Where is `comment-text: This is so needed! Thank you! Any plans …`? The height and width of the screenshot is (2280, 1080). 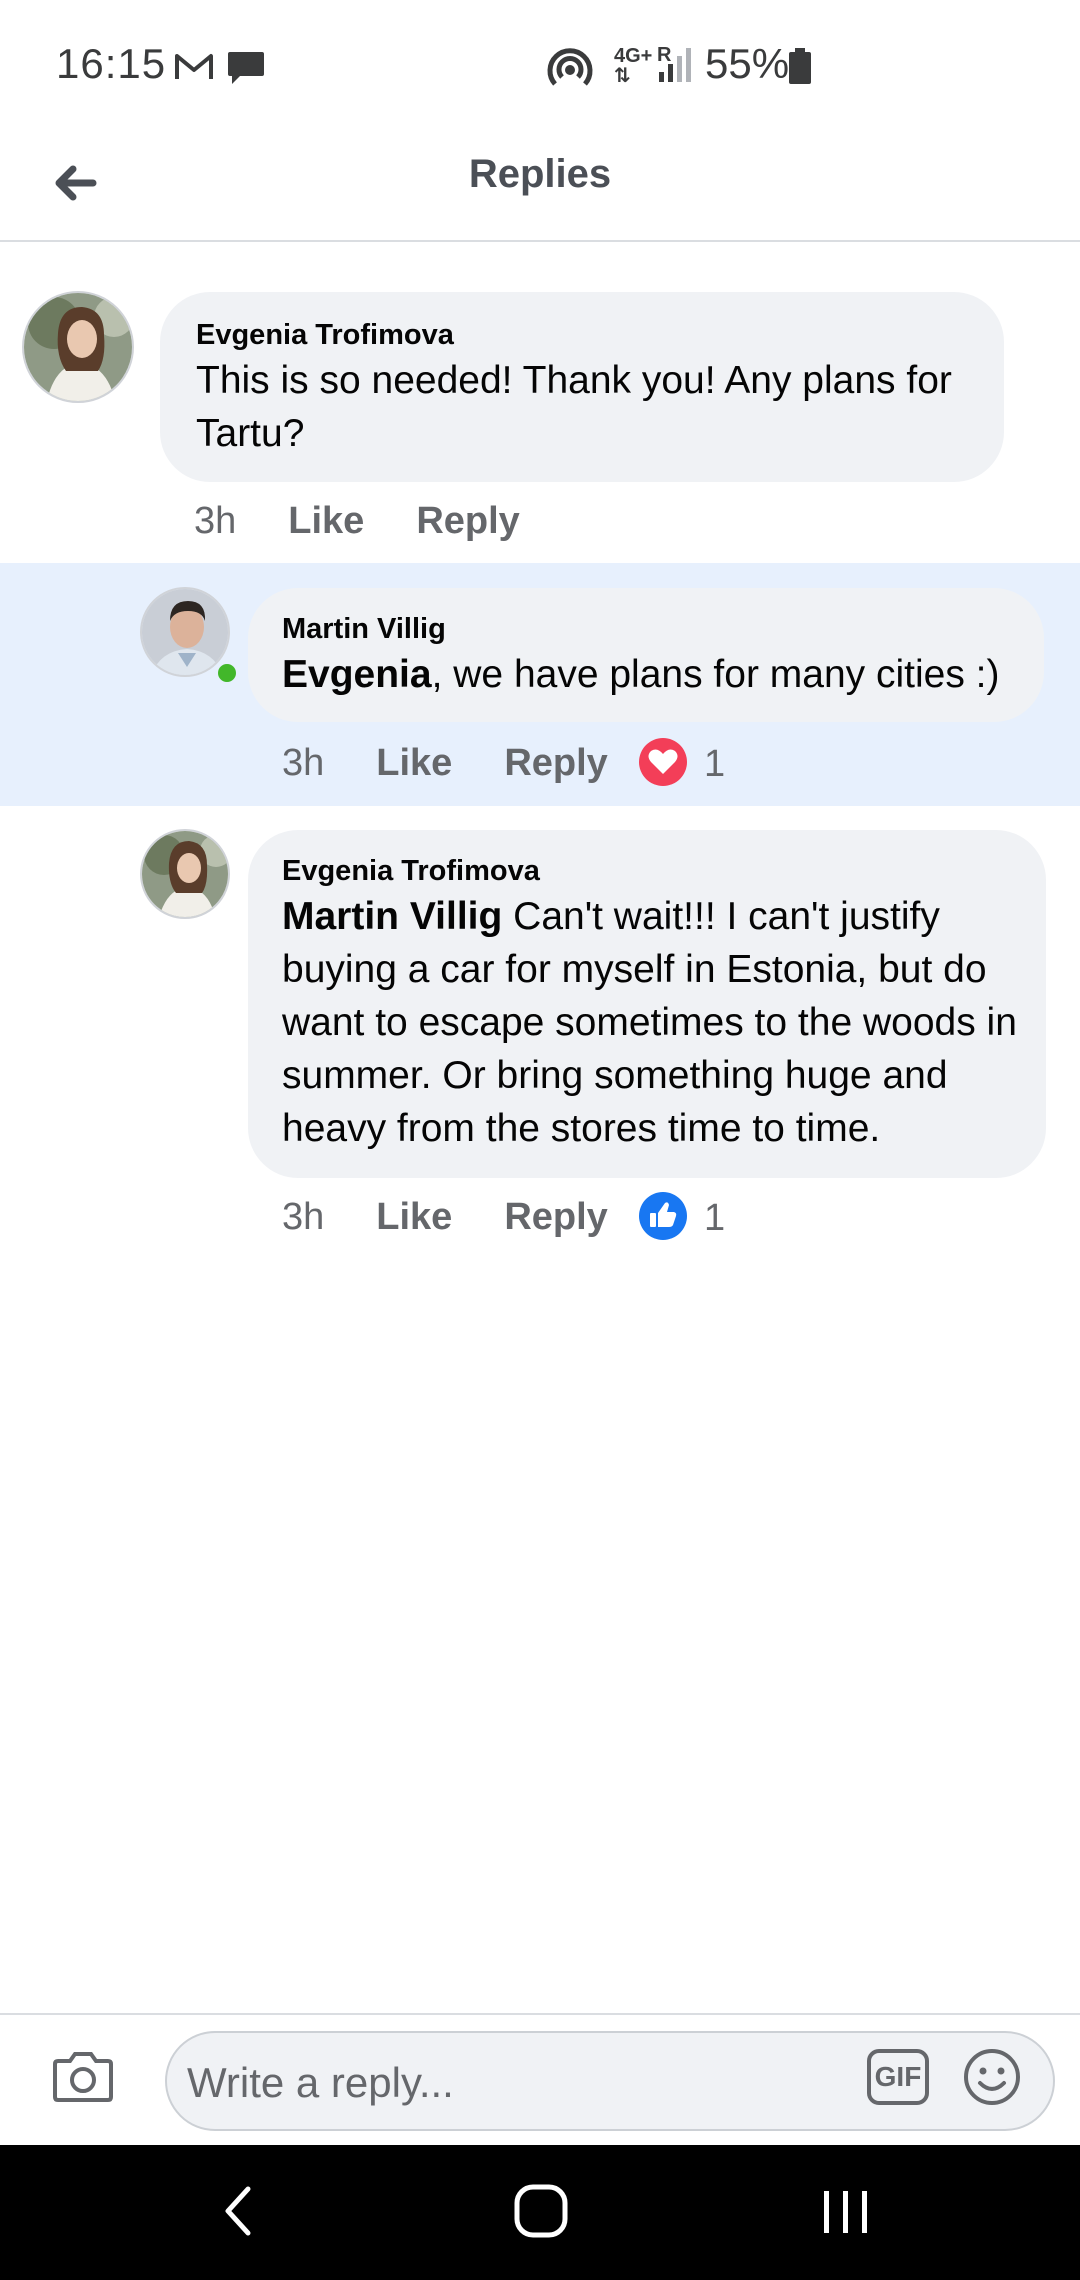
comment-text: This is so needed! Thank you! Any plans … is located at coordinates (574, 407).